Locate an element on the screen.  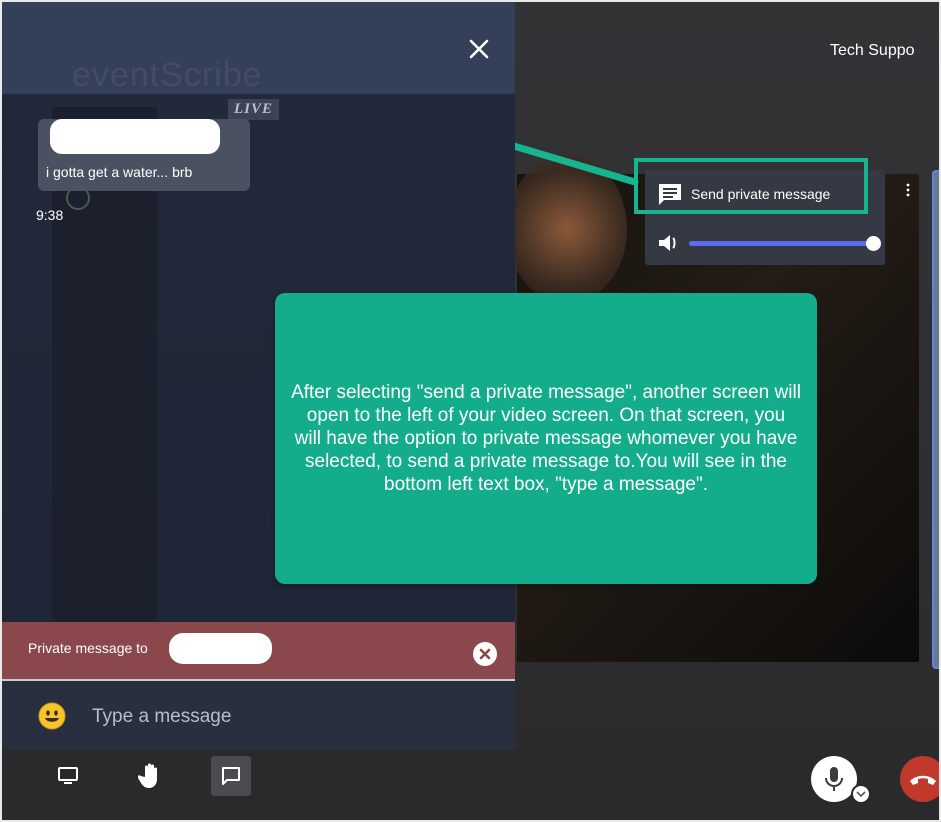
hangup-icon is located at coordinates (923, 780).